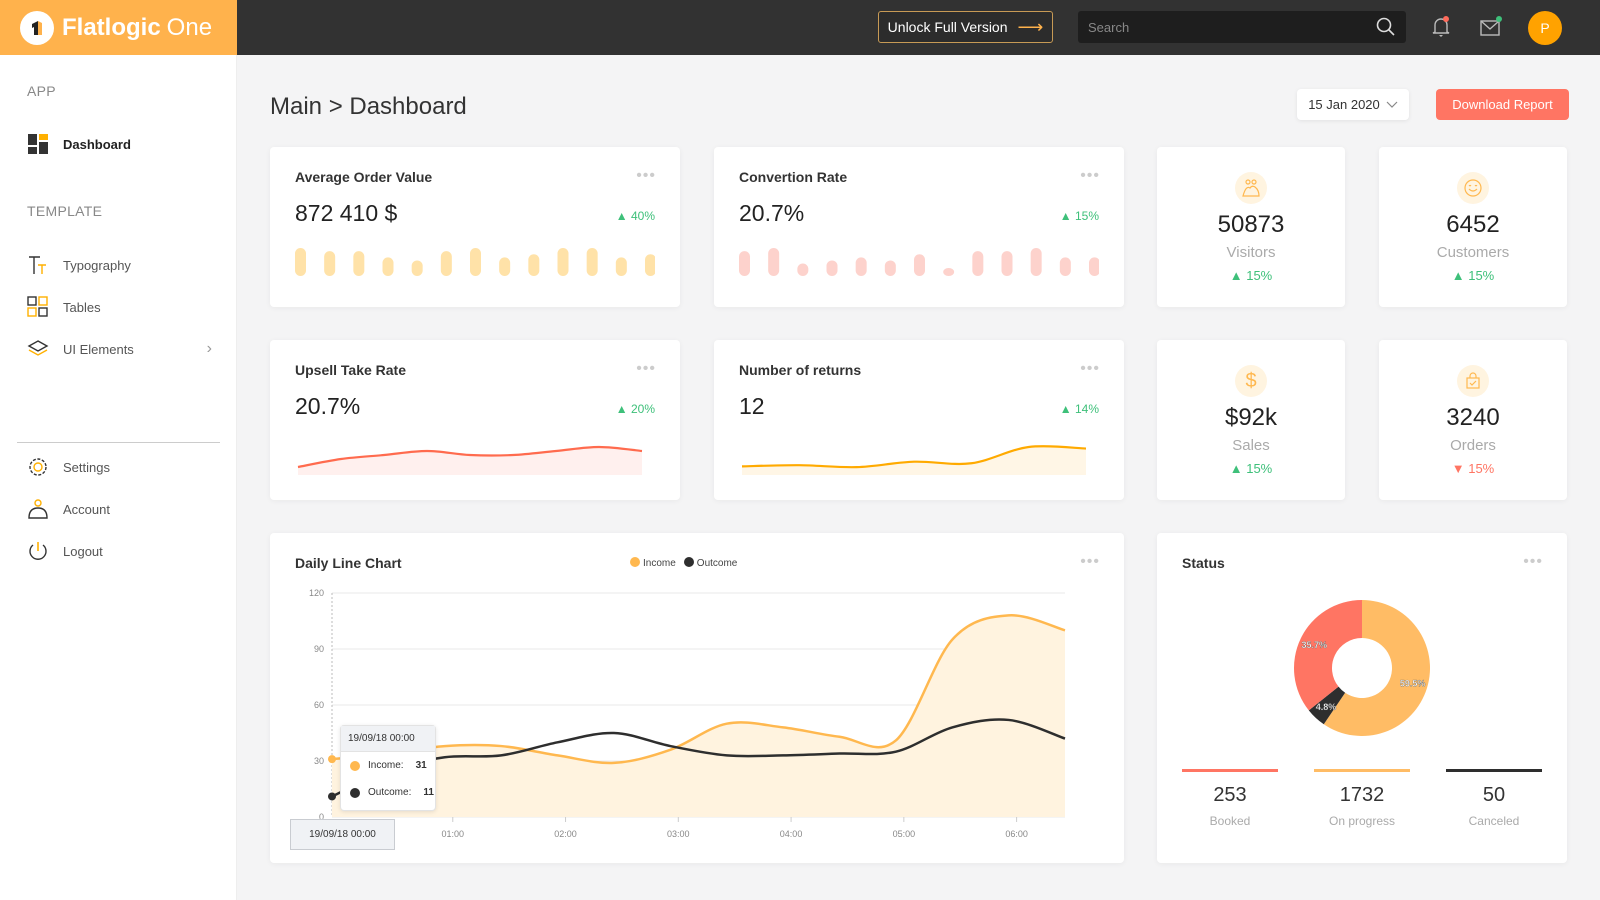 The height and width of the screenshot is (900, 1600). What do you see at coordinates (565, 834) in the screenshot?
I see `x-tick-label: 02:00` at bounding box center [565, 834].